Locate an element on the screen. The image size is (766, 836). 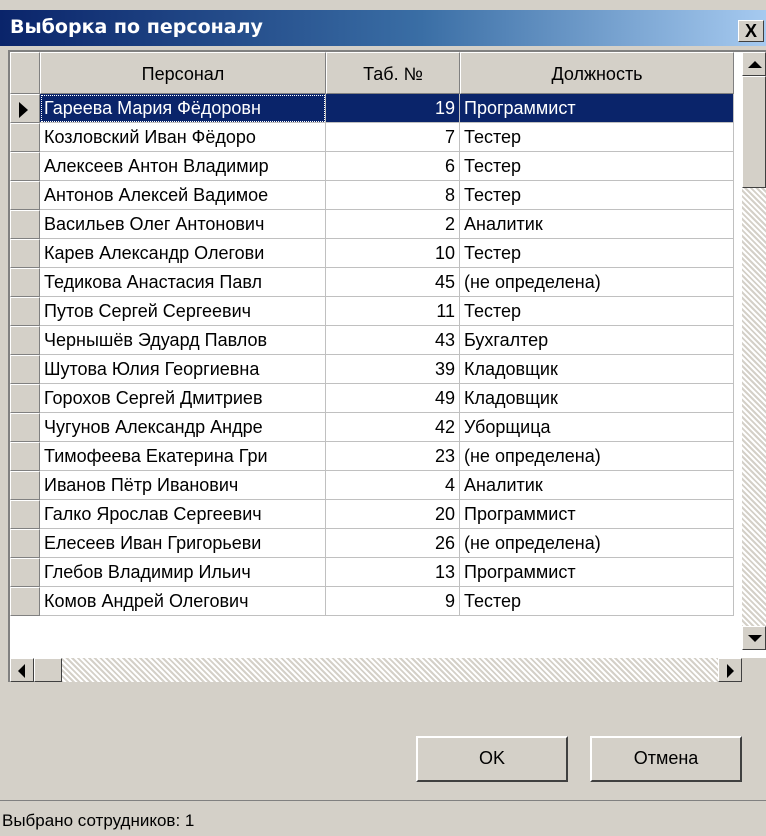
cell-personnel: Алексеев Антон Владимир is located at coordinates (183, 166).